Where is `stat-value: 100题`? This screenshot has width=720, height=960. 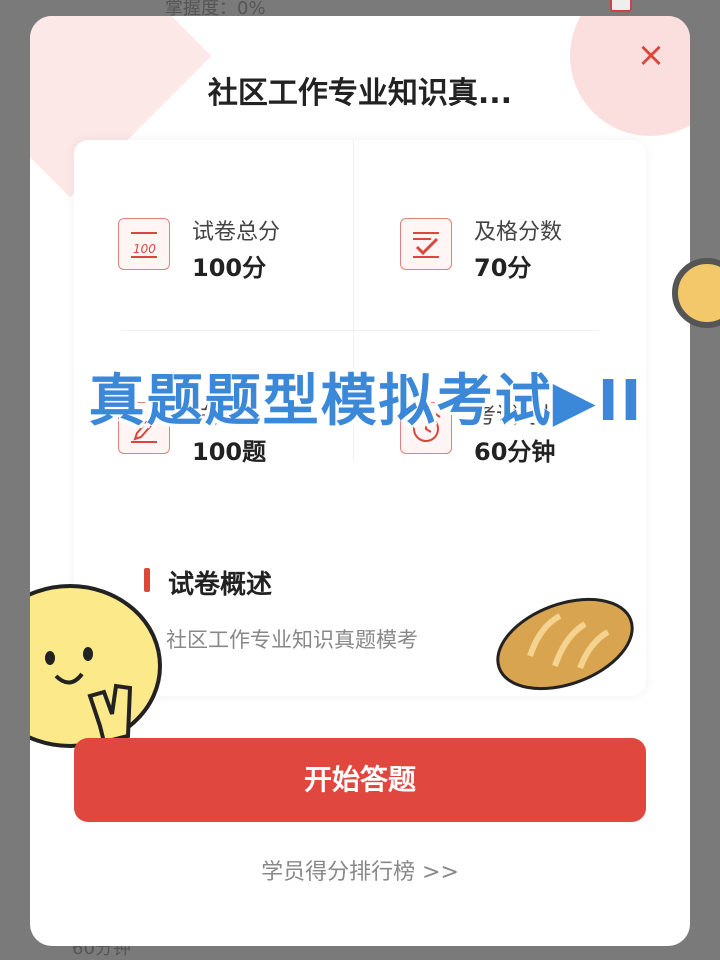
stat-value: 100题 is located at coordinates (229, 452).